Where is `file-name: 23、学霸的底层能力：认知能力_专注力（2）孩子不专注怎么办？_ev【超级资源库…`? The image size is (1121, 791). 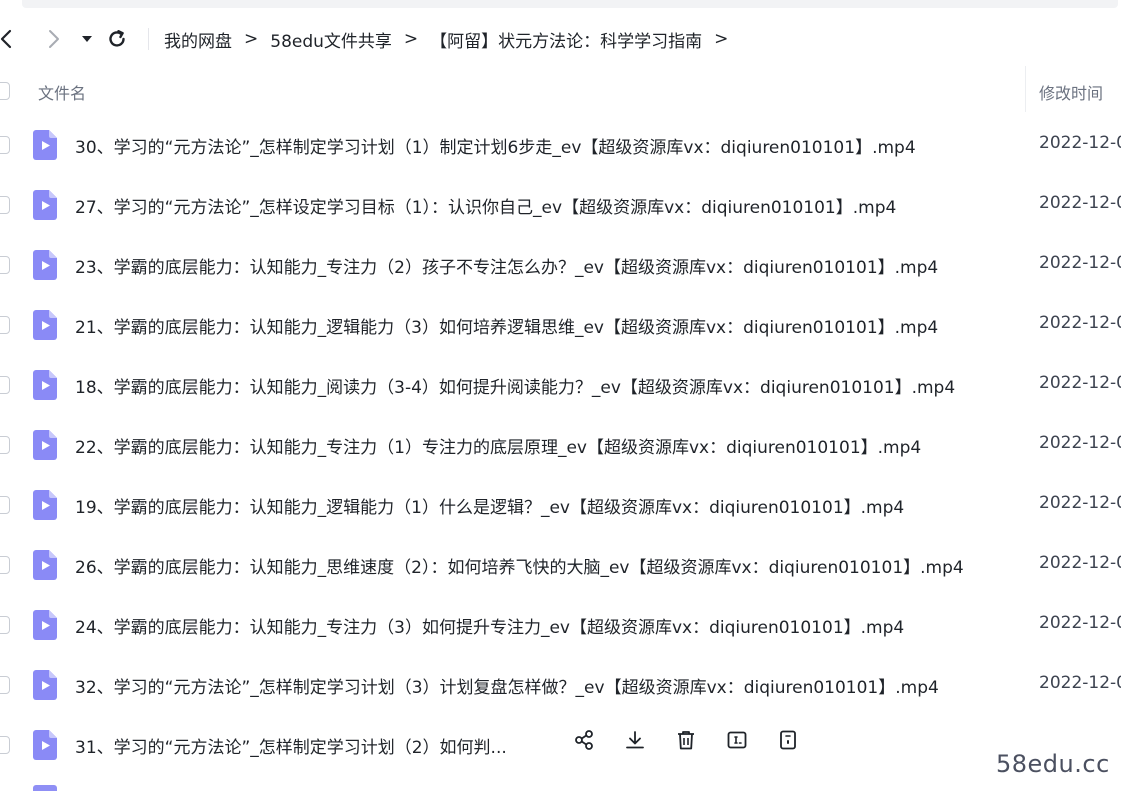 file-name: 23、学霸的底层能力：认知能力_专注力（2）孩子不专注怎么办？_ev【超级资源库… is located at coordinates (506, 265).